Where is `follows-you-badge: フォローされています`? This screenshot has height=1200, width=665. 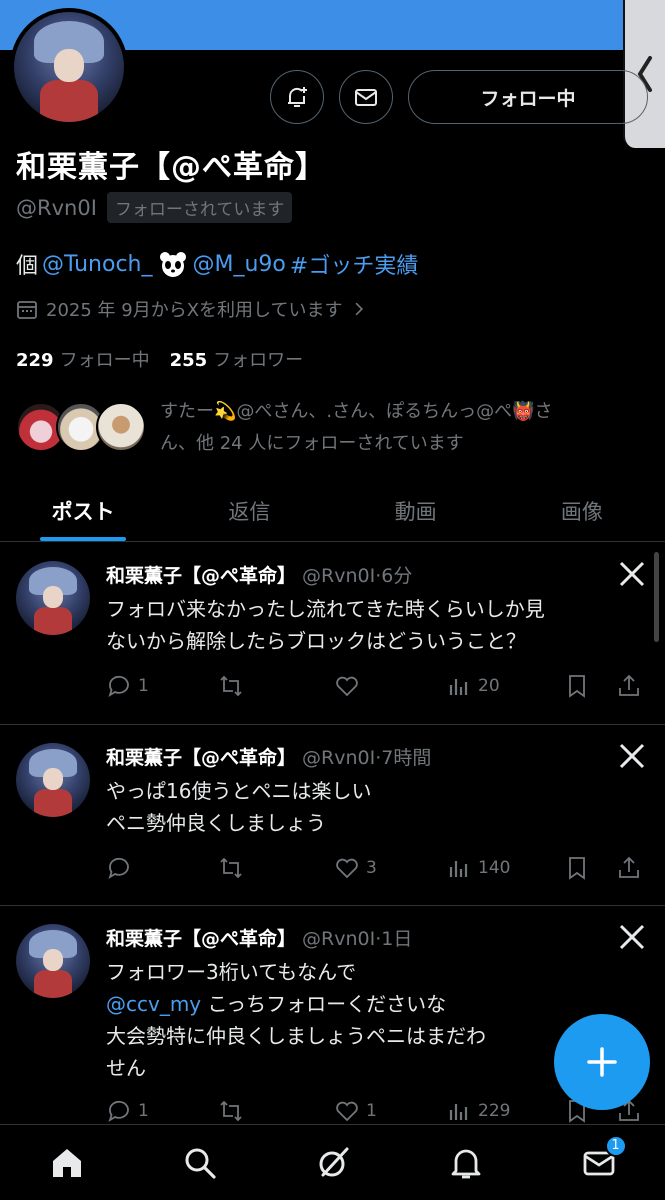
follows-you-badge: フォローされています is located at coordinates (199, 207).